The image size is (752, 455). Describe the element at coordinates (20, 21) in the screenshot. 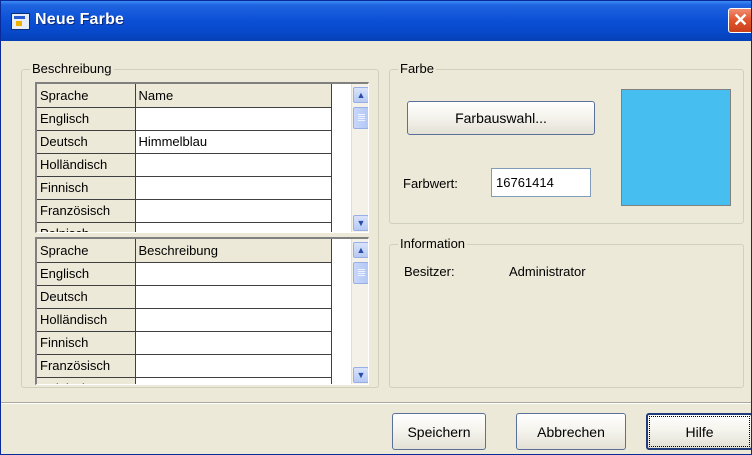

I see `app-icon` at that location.